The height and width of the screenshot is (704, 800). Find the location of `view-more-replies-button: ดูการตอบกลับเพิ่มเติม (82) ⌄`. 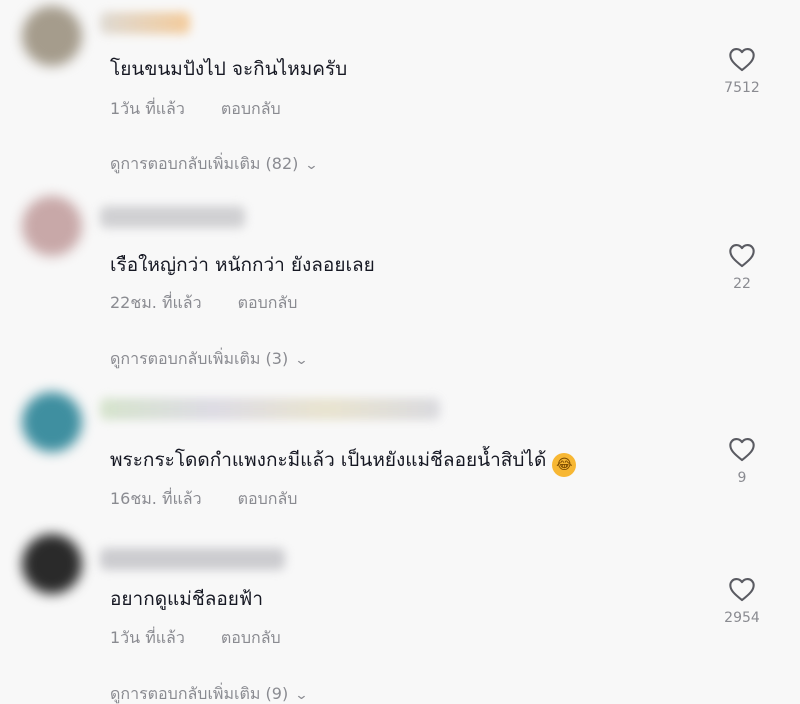

view-more-replies-button: ดูการตอบกลับเพิ่มเติม (82) ⌄ is located at coordinates (214, 164).